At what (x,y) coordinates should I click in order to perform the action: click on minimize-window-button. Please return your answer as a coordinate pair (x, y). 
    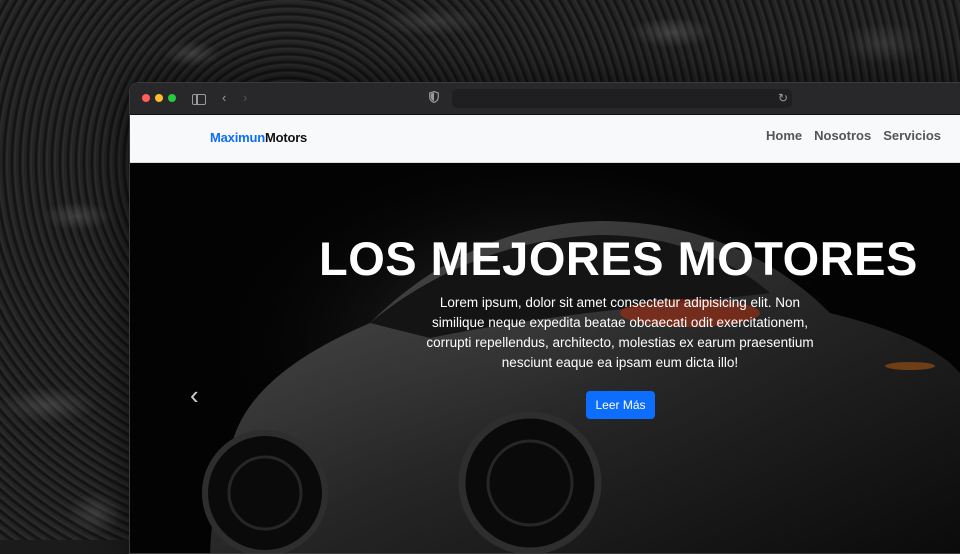
    Looking at the image, I should click on (159, 98).